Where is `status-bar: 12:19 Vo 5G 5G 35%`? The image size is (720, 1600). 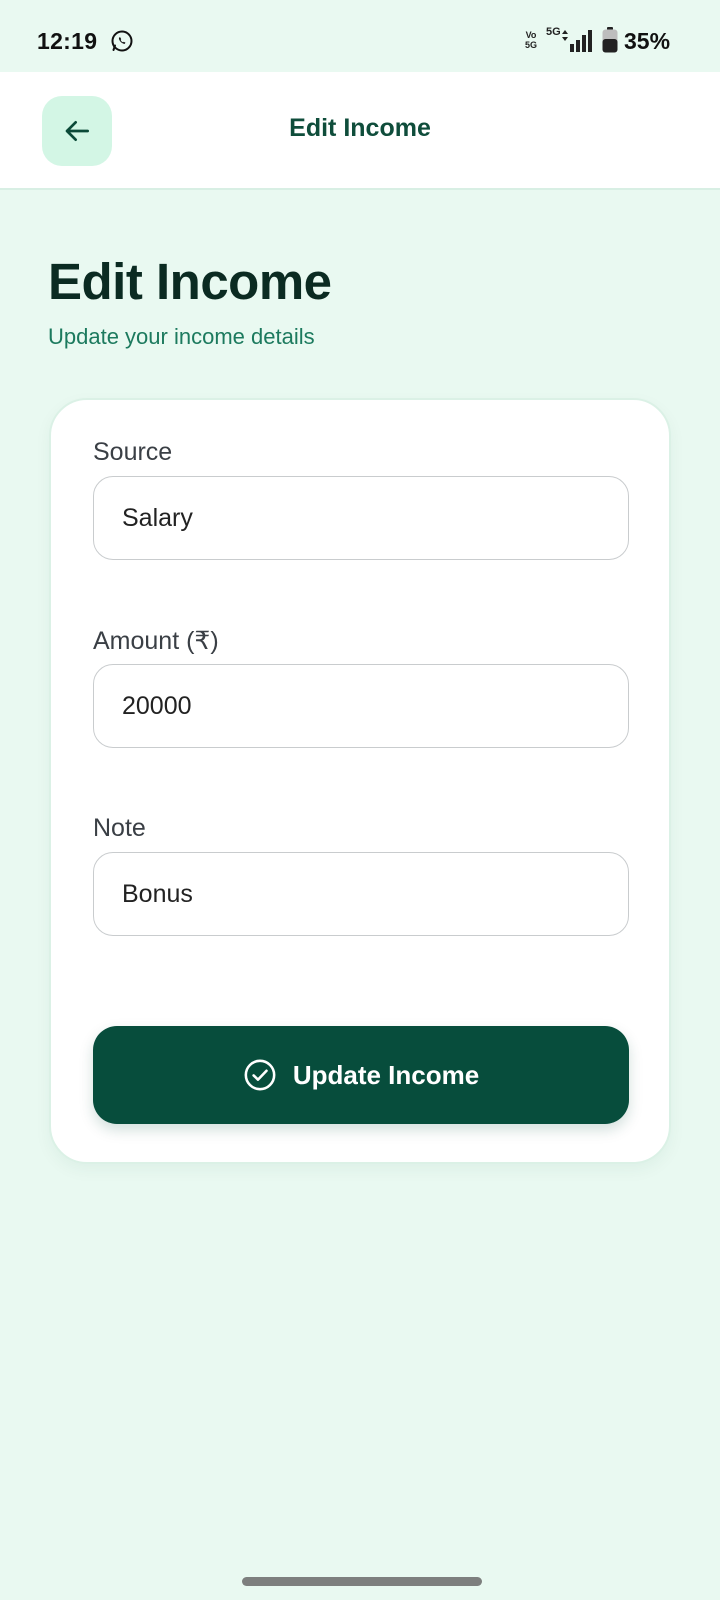
status-bar: 12:19 Vo 5G 5G 35% is located at coordinates (360, 36).